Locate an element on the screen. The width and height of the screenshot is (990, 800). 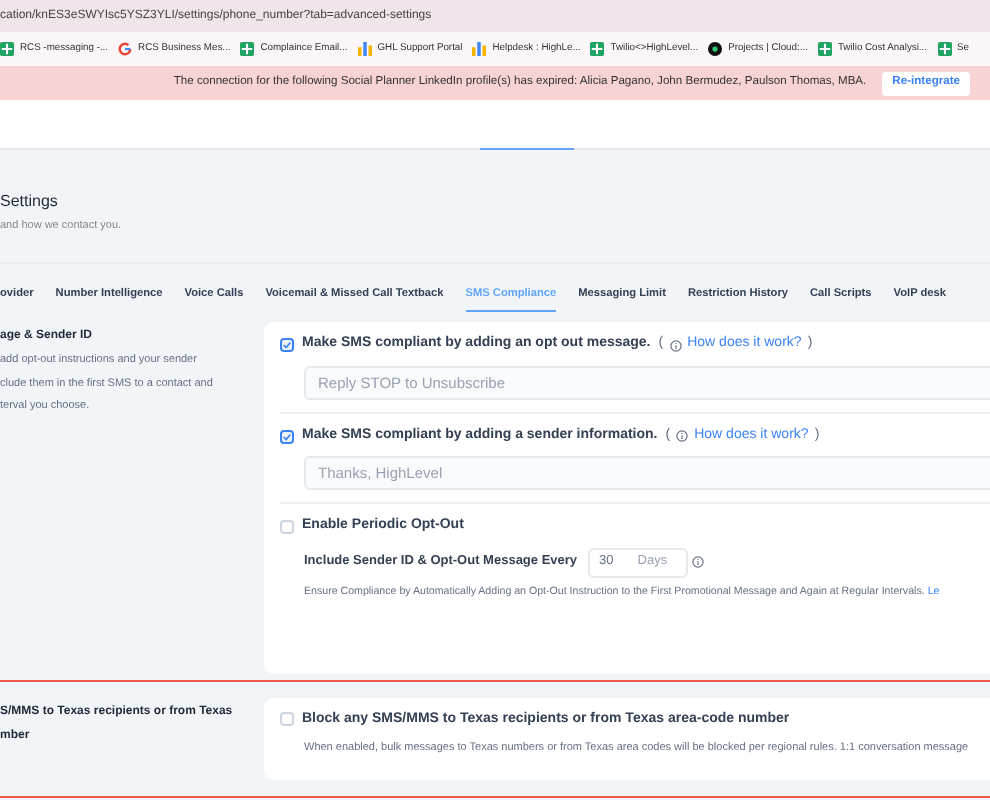
circle-icon is located at coordinates (715, 48).